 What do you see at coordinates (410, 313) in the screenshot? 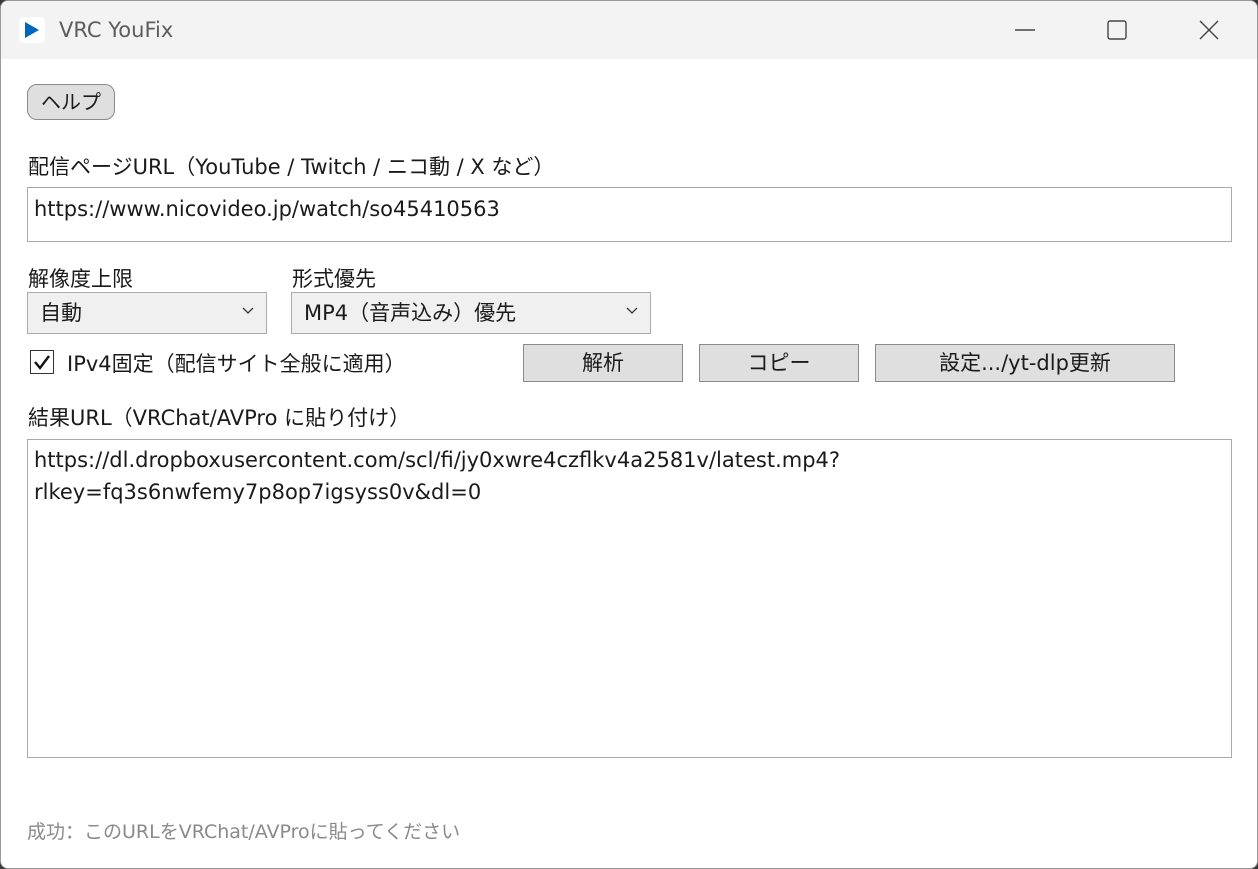
I see `format-selected-value: MP4（音声込み）優先` at bounding box center [410, 313].